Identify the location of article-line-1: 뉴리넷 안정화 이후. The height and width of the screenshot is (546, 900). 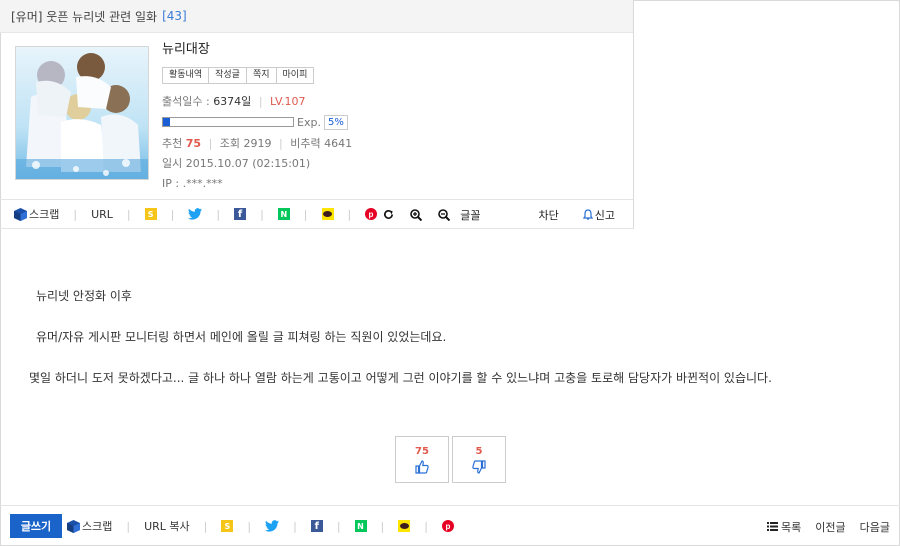
(84, 296).